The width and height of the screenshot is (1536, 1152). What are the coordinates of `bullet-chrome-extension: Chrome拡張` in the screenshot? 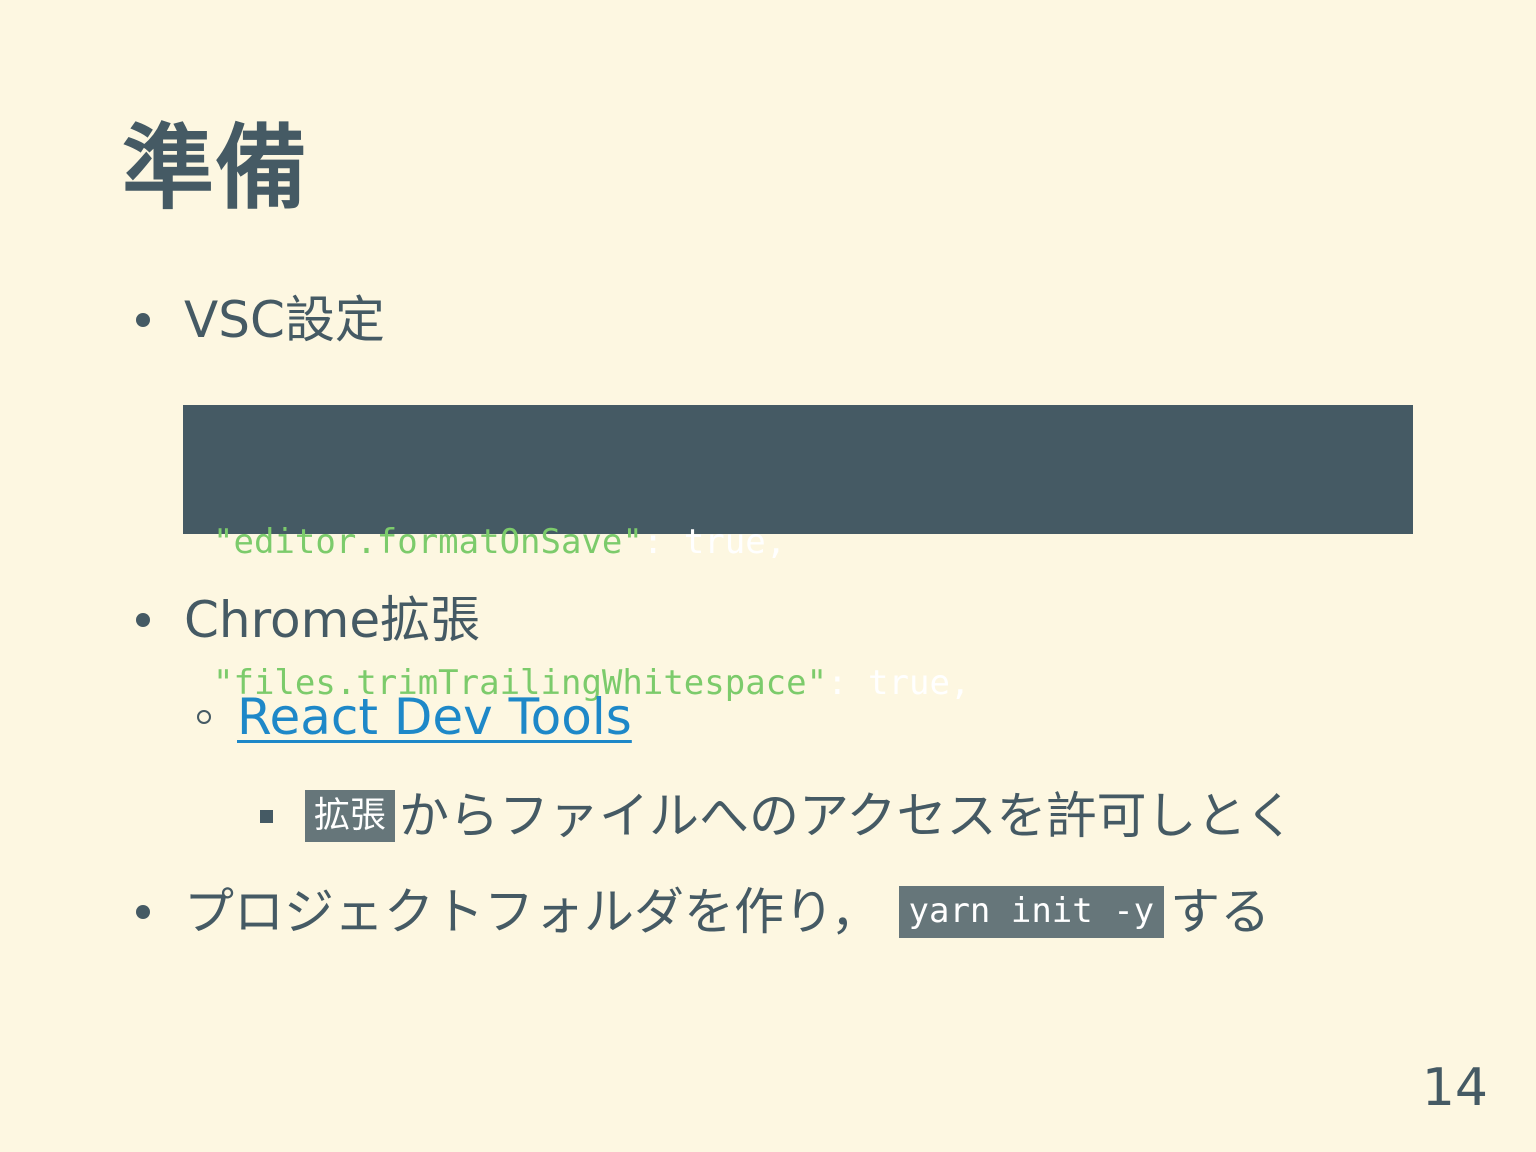 It's located at (308, 620).